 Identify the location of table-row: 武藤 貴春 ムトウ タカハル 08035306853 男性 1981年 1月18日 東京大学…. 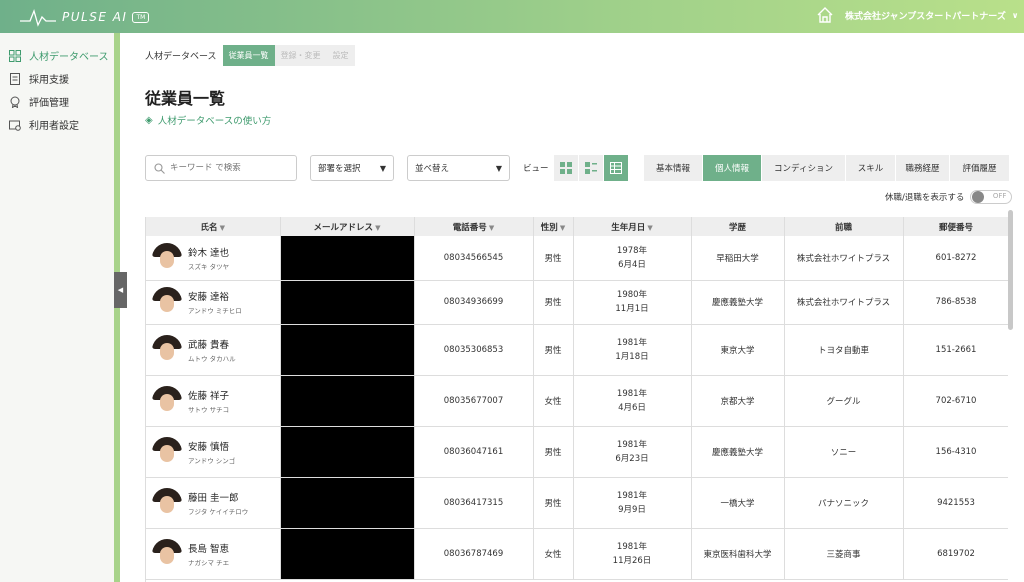
(577, 350).